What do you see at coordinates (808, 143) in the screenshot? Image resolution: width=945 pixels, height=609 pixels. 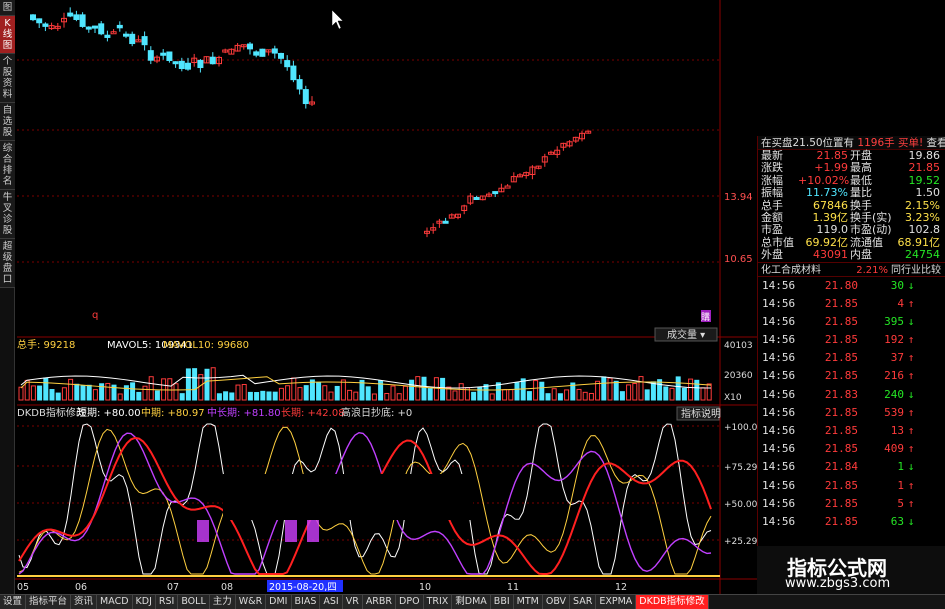 I see `order-alert-text: 在买盘21.50位置有` at bounding box center [808, 143].